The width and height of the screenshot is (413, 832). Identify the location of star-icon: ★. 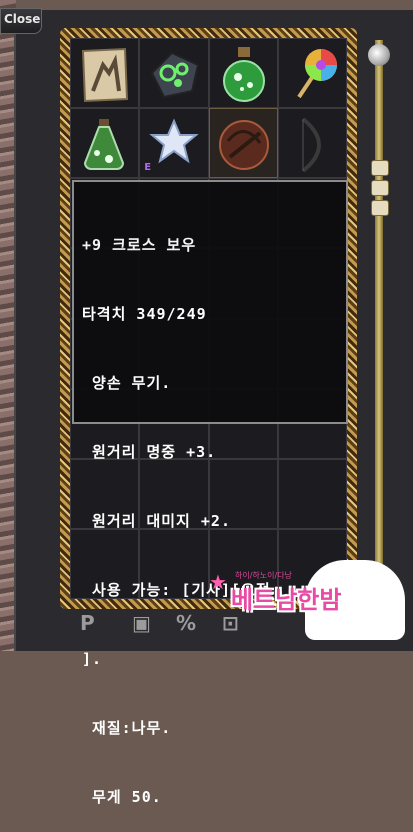
(218, 582).